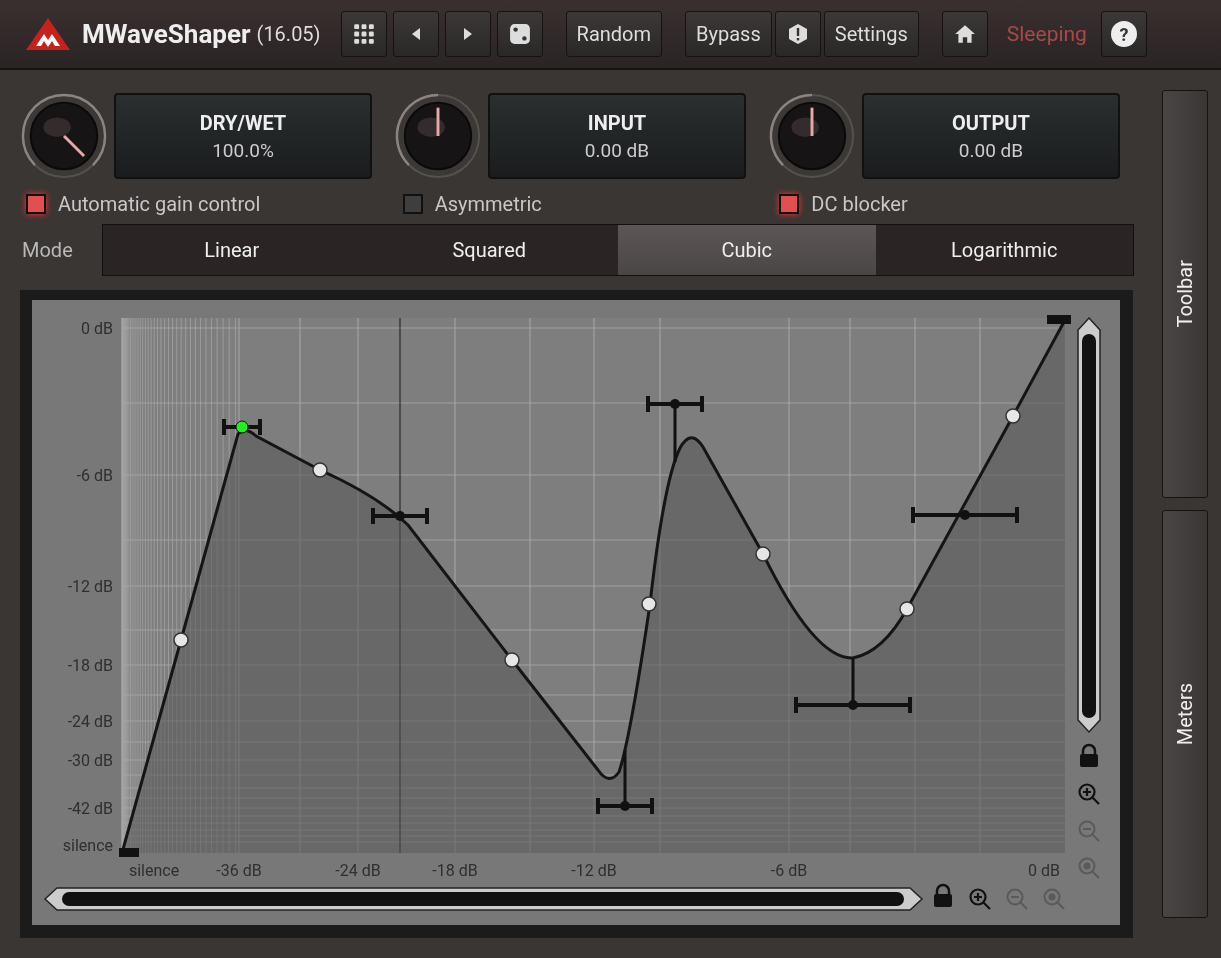  I want to click on warning-icon, so click(797, 34).